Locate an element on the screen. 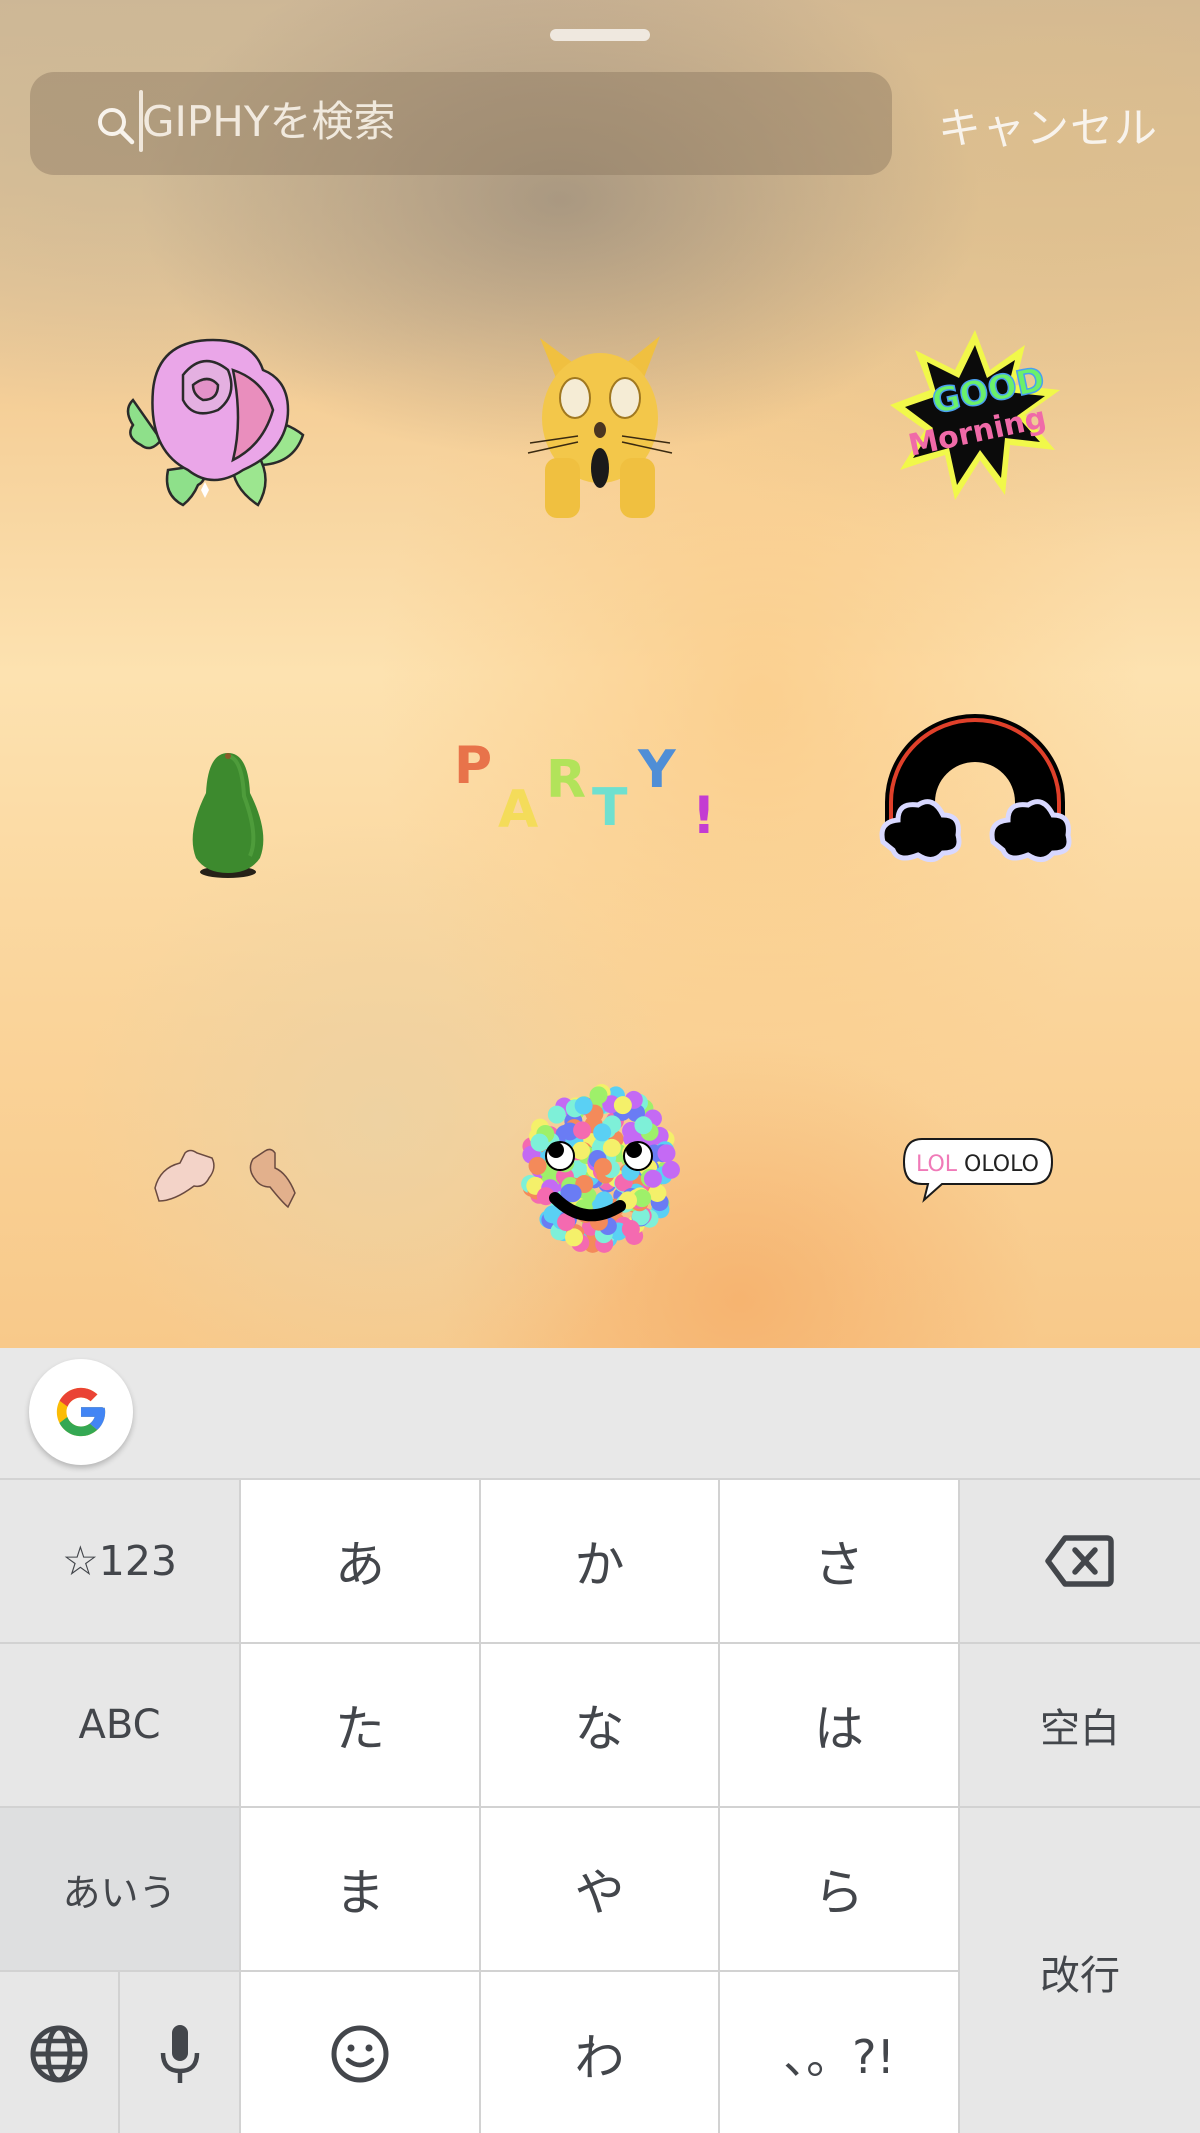 The height and width of the screenshot is (2133, 1200). key-voice is located at coordinates (180, 2052).